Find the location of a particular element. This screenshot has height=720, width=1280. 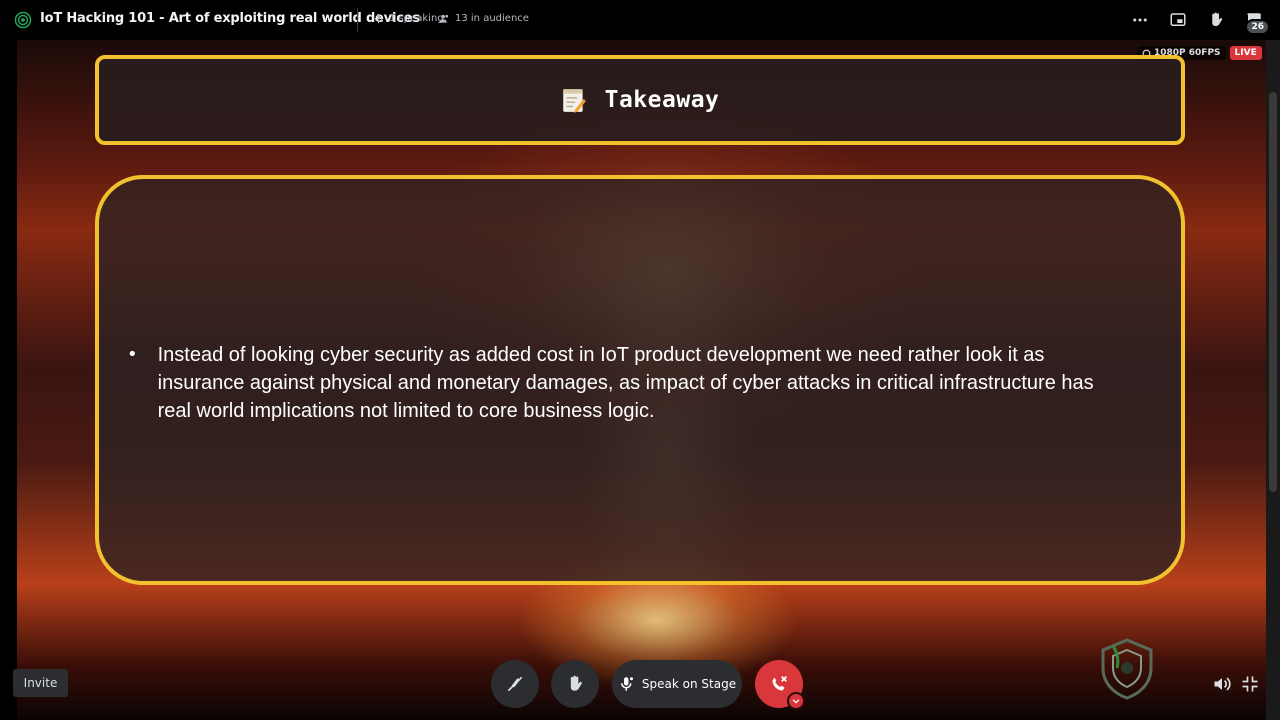

chat-button: 26 is located at coordinates (1256, 21).